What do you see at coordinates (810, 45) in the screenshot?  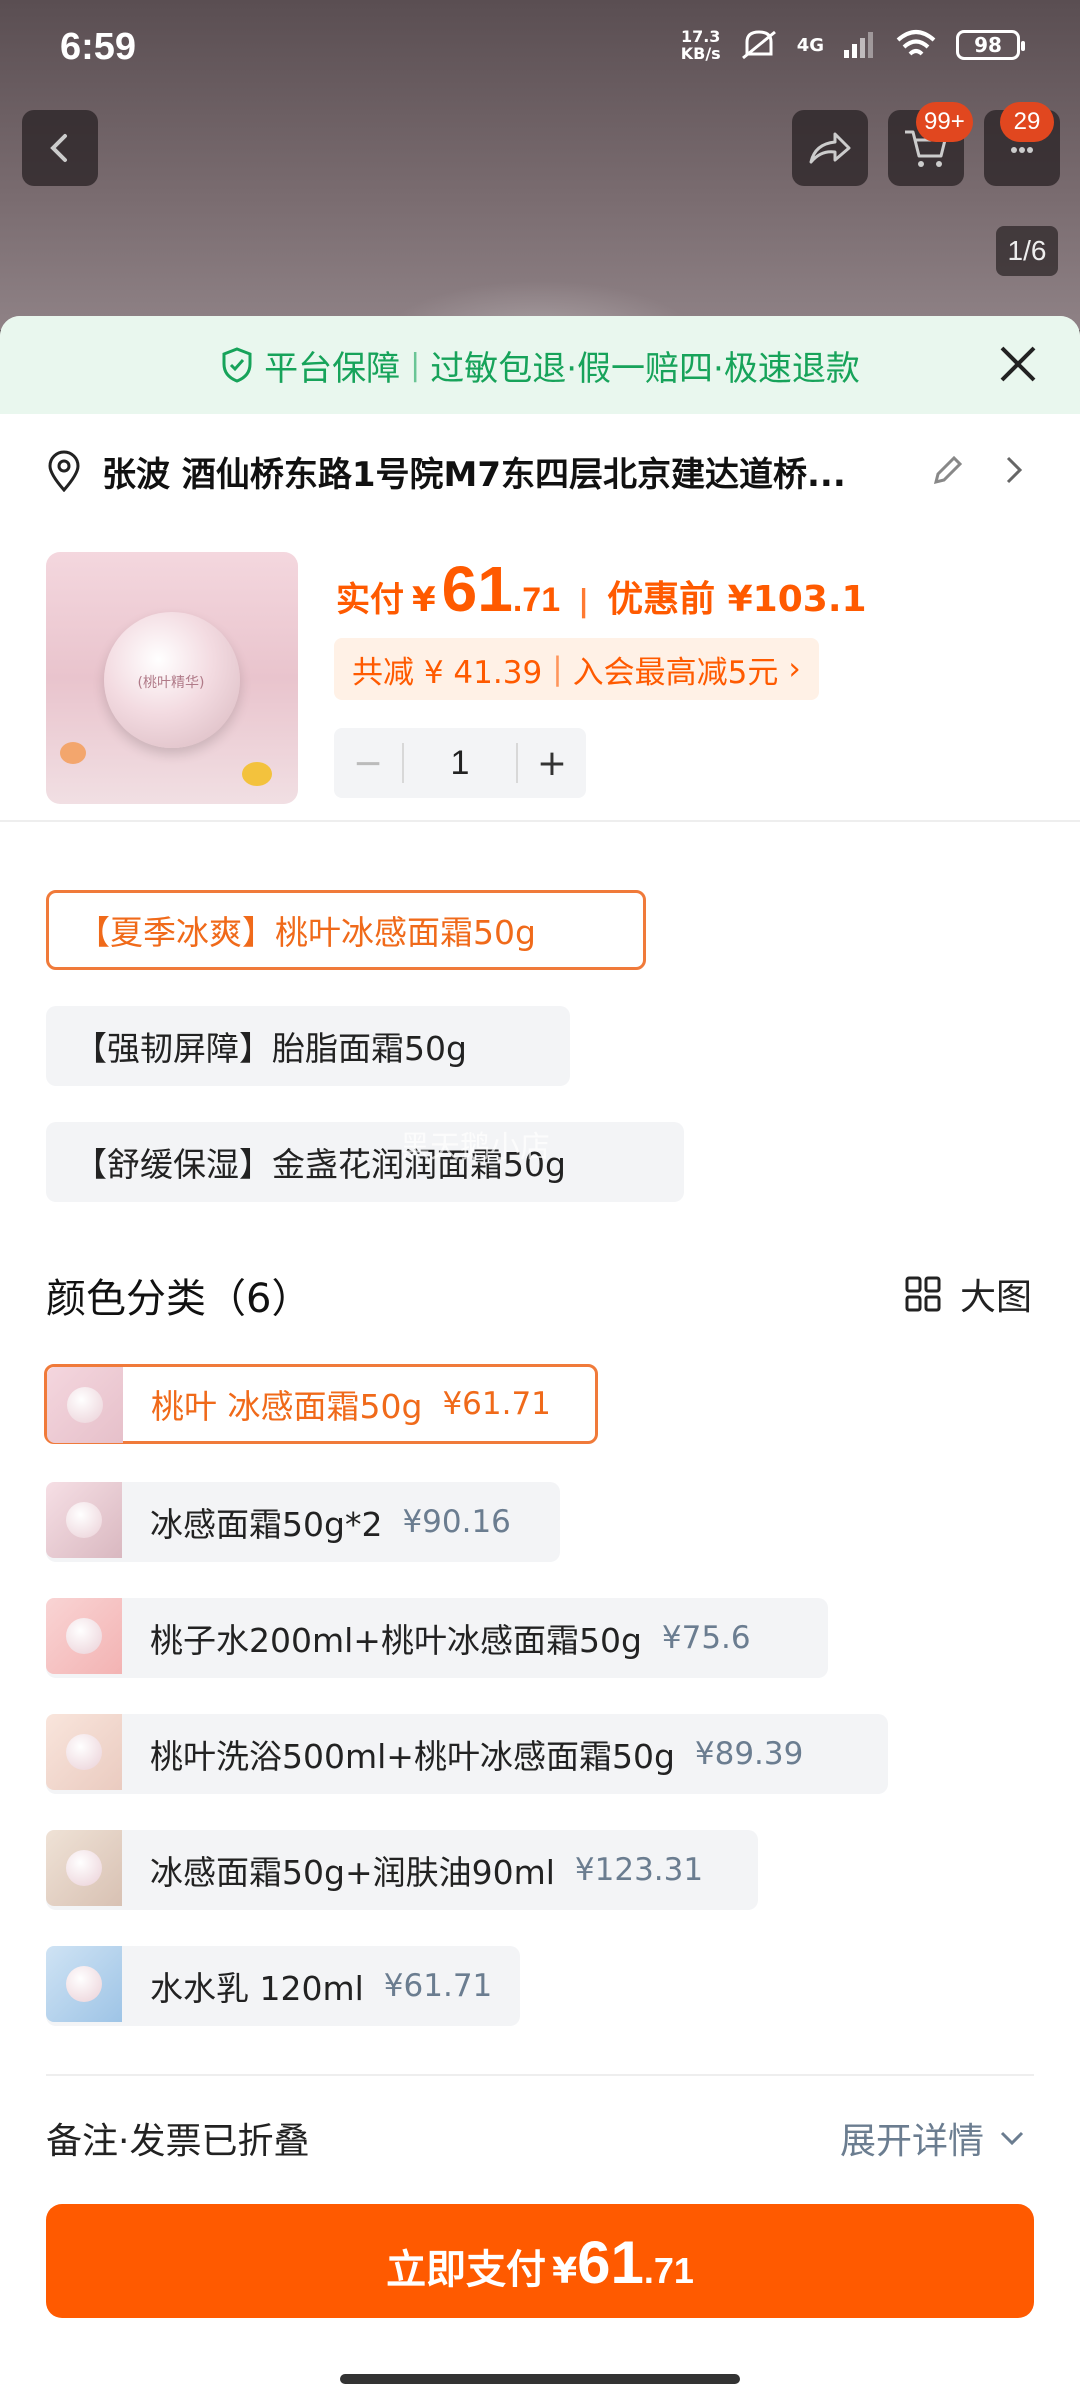 I see `network-type: 4G` at bounding box center [810, 45].